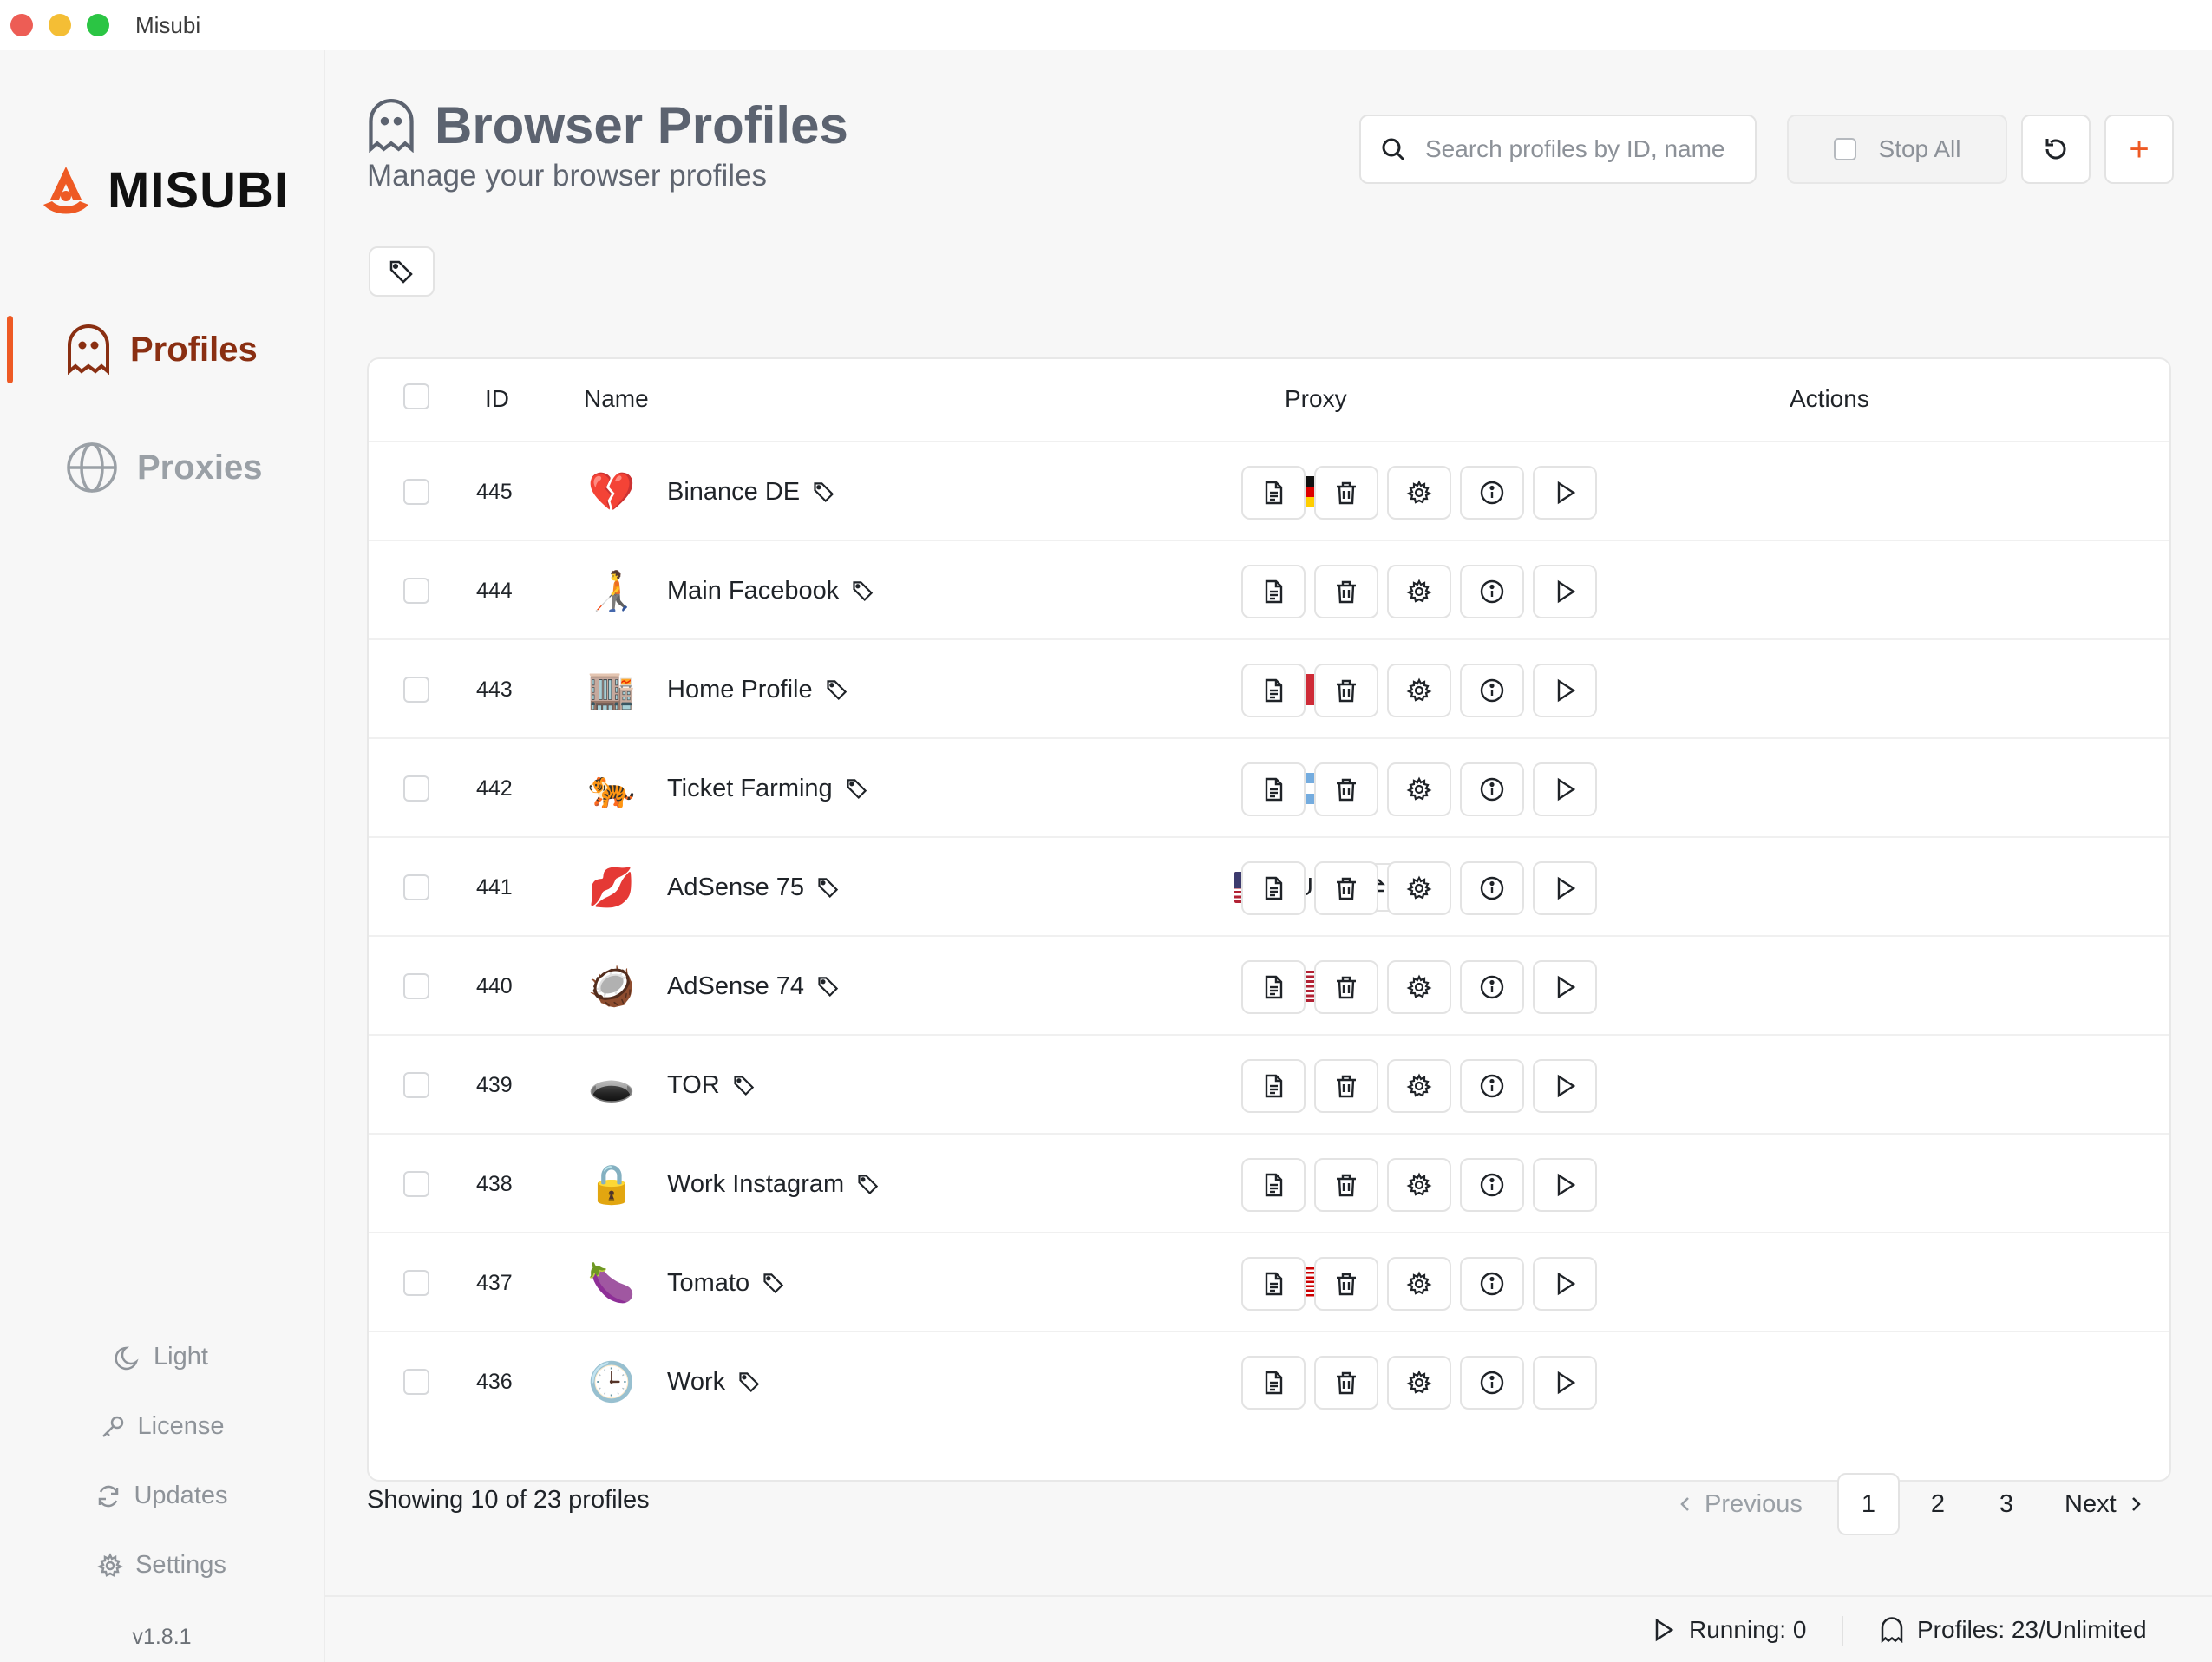 This screenshot has height=1662, width=2212. Describe the element at coordinates (693, 1085) in the screenshot. I see `profile-name: TOR` at that location.